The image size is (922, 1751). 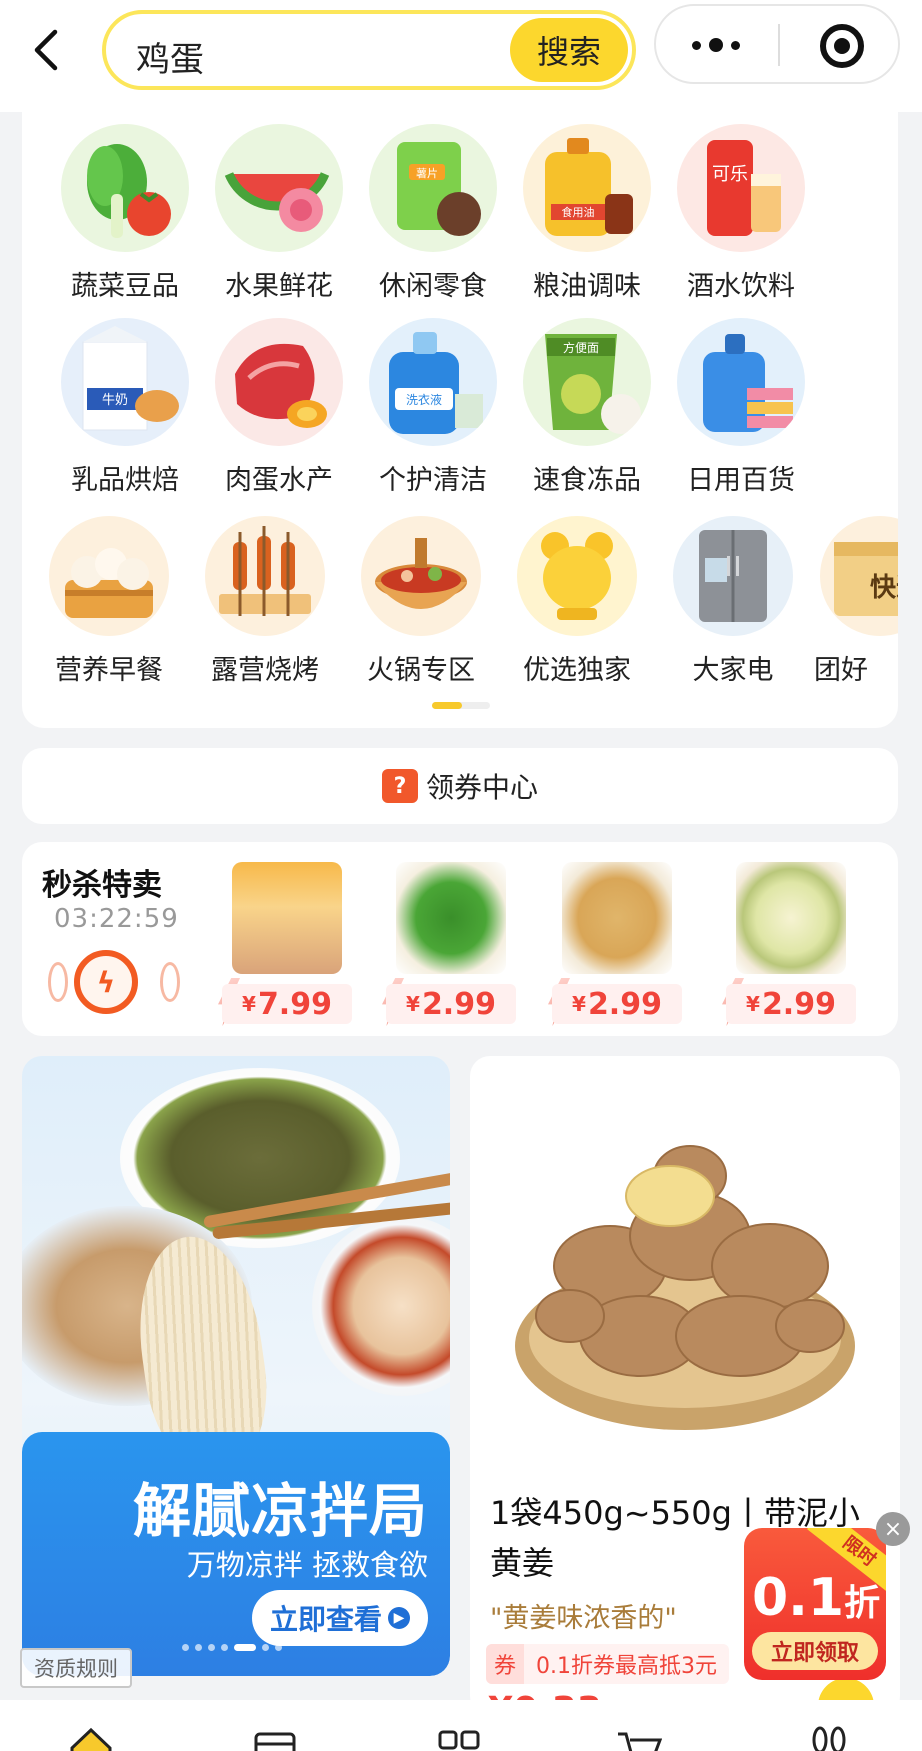 I want to click on flash-sale-section: 秒杀特卖 03:22:59 ϟ ¥7.99 ¥2.99 ¥2.99 ¥2.99, so click(x=460, y=939).